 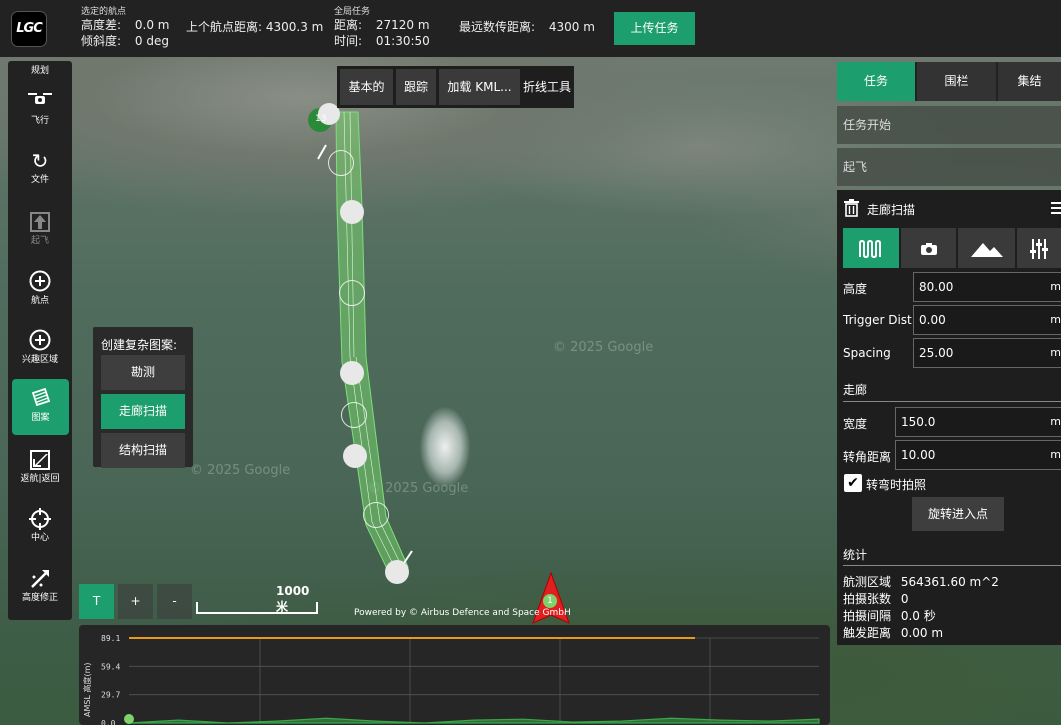 I want to click on mission-start-item: 任务开始, so click(x=949, y=125).